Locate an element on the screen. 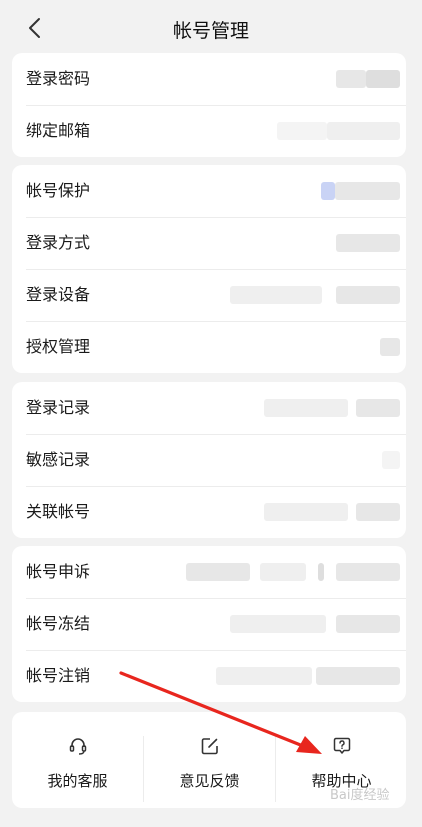  account-security-card: 登录密码 绑定邮箱 is located at coordinates (209, 105).